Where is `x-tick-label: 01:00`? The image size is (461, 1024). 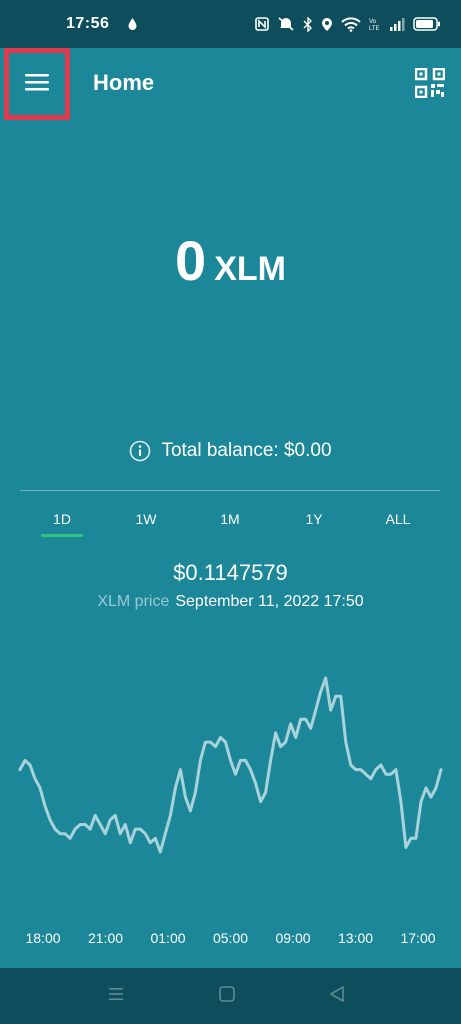 x-tick-label: 01:00 is located at coordinates (168, 938).